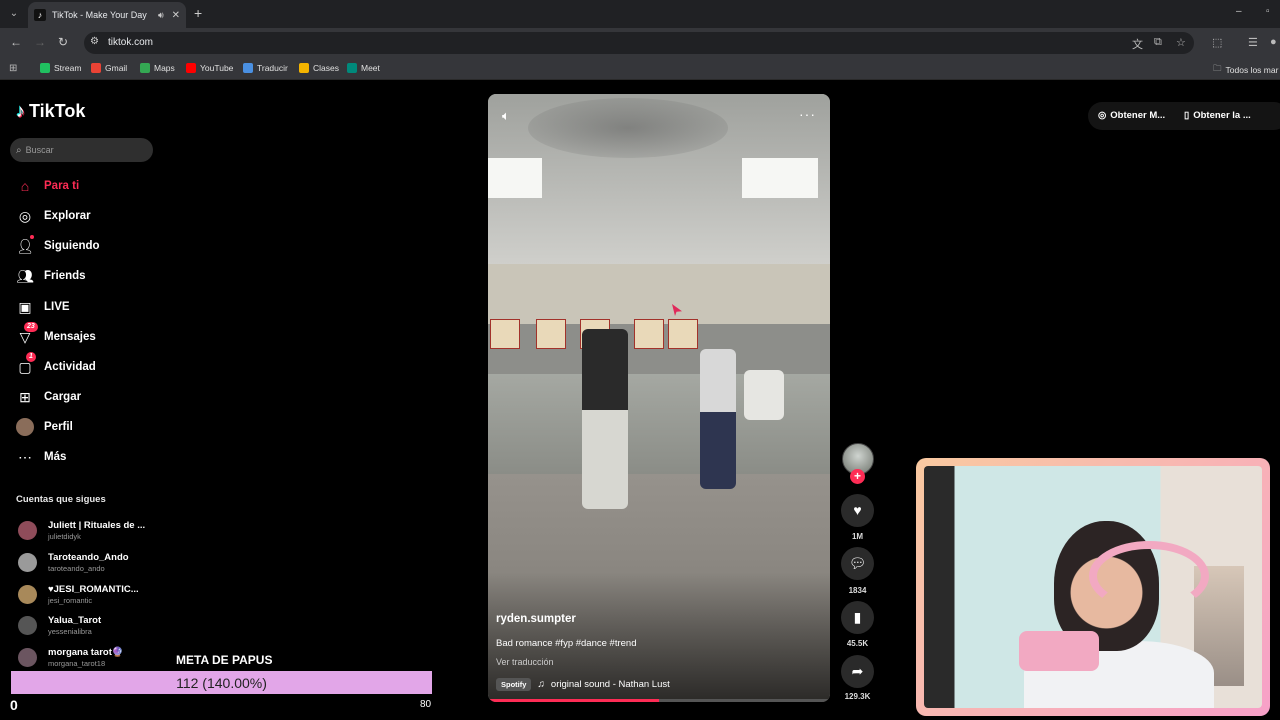 The image size is (1280, 720). I want to click on video-progress-fill, so click(573, 700).